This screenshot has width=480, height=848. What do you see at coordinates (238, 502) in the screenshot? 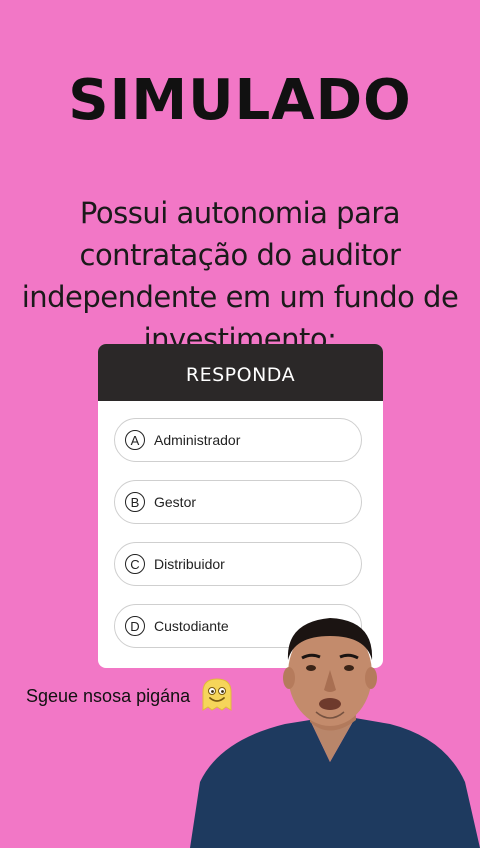
I see `option-b: B Gestor` at bounding box center [238, 502].